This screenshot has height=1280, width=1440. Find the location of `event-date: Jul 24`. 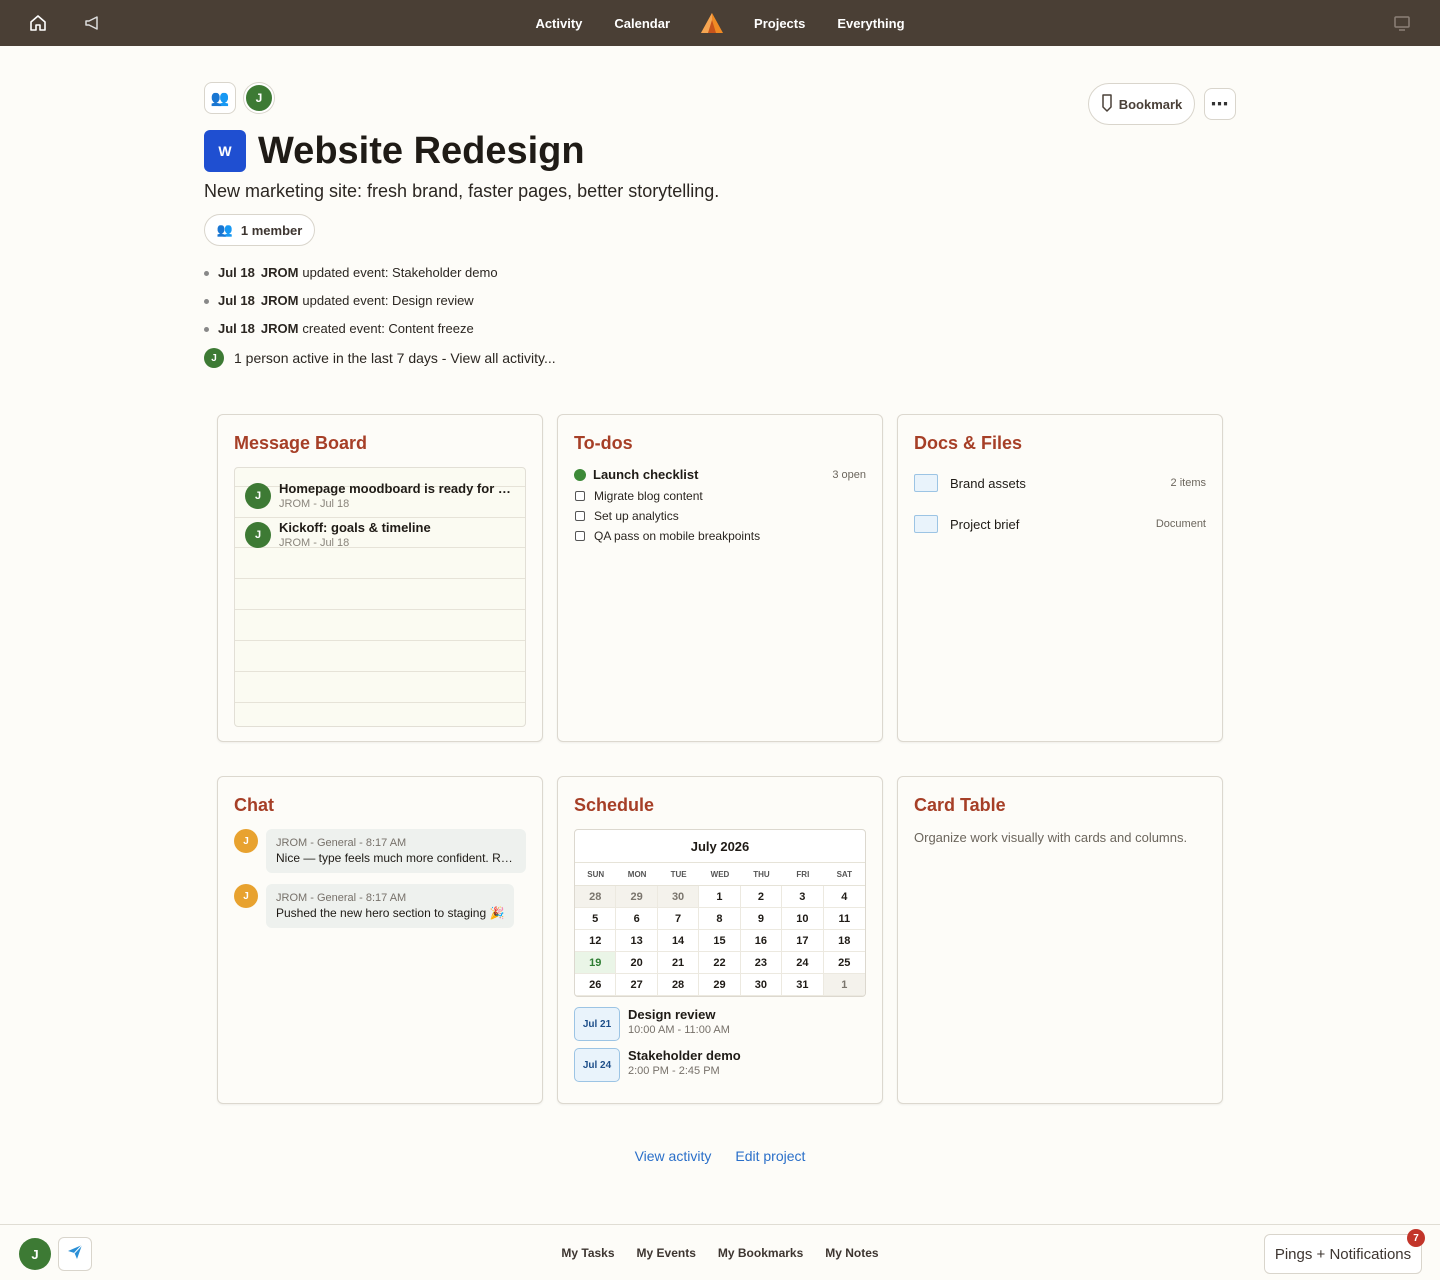

event-date: Jul 24 is located at coordinates (597, 1065).